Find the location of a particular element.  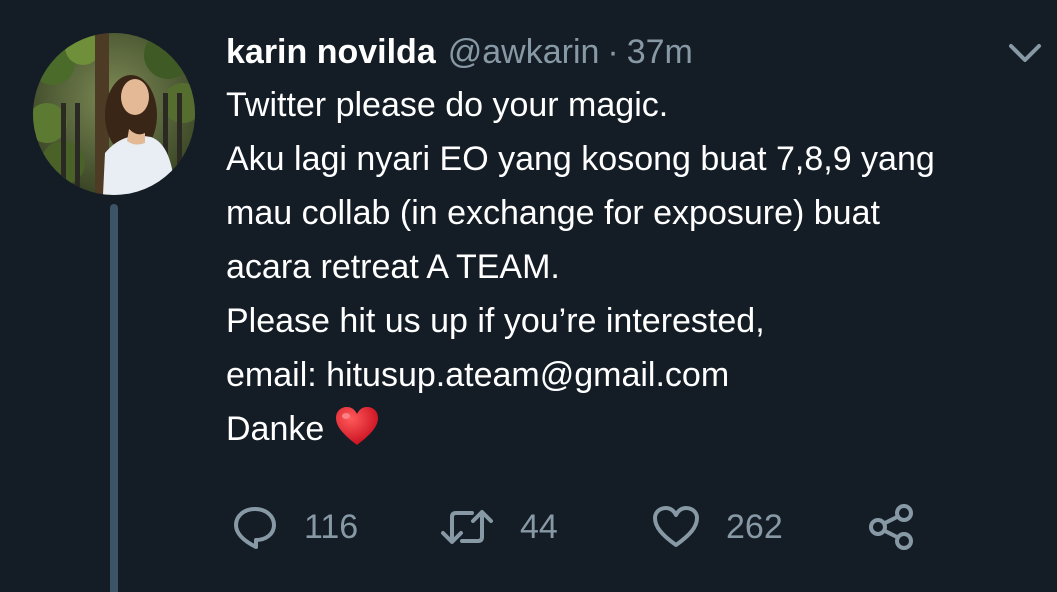

reply-button: 116 is located at coordinates (295, 527).